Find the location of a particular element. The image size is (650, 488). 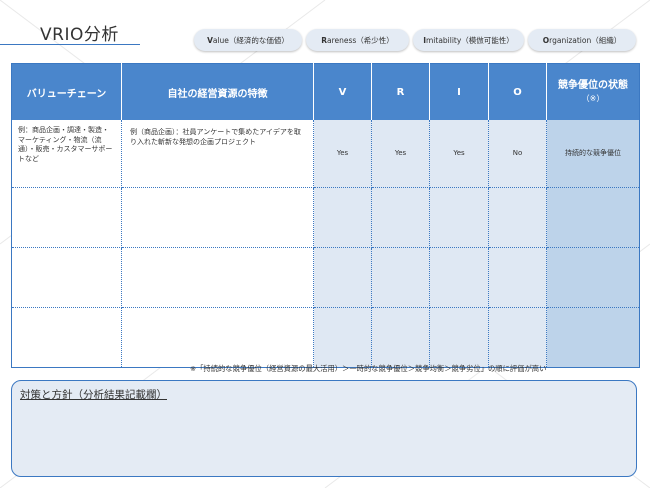

cell-v-example: Yes is located at coordinates (342, 154).